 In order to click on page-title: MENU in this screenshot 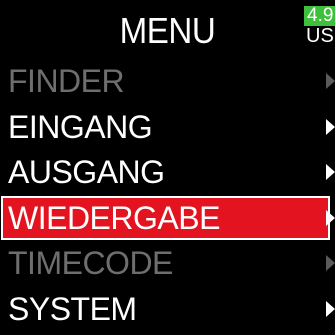, I will do `click(167, 30)`.